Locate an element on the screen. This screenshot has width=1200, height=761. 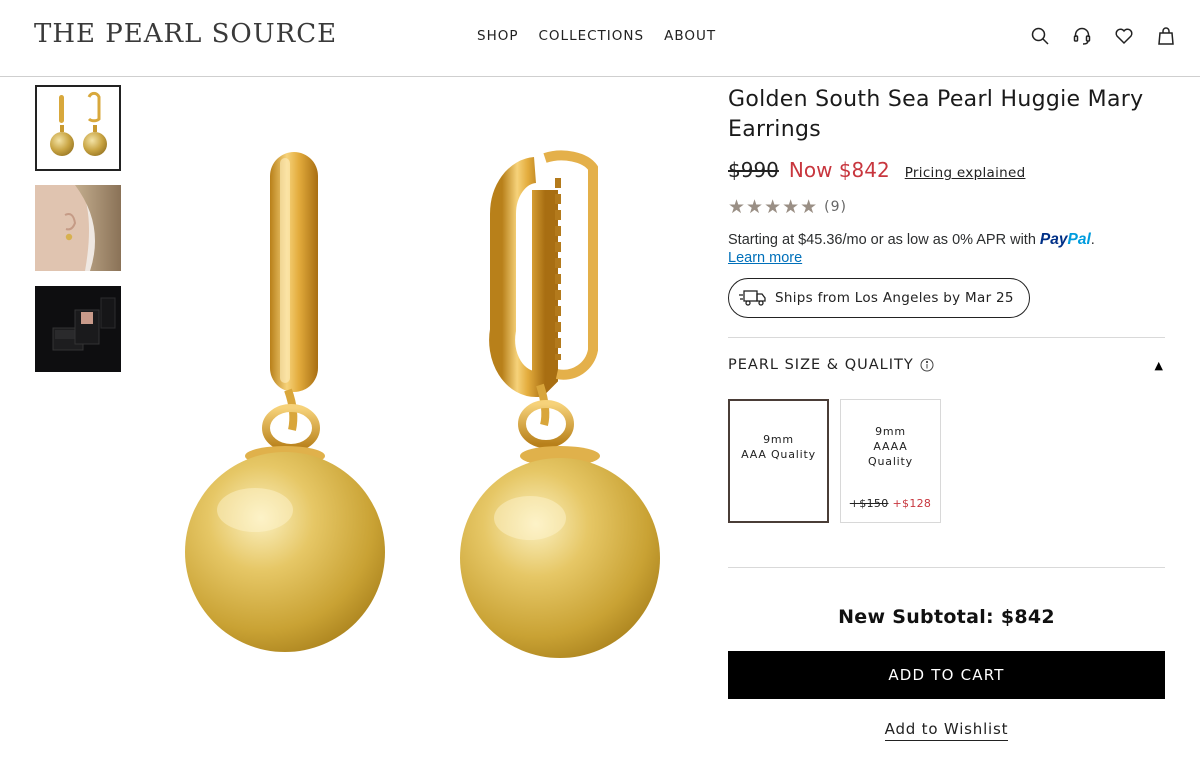
support-headset-icon is located at coordinates (1082, 36).